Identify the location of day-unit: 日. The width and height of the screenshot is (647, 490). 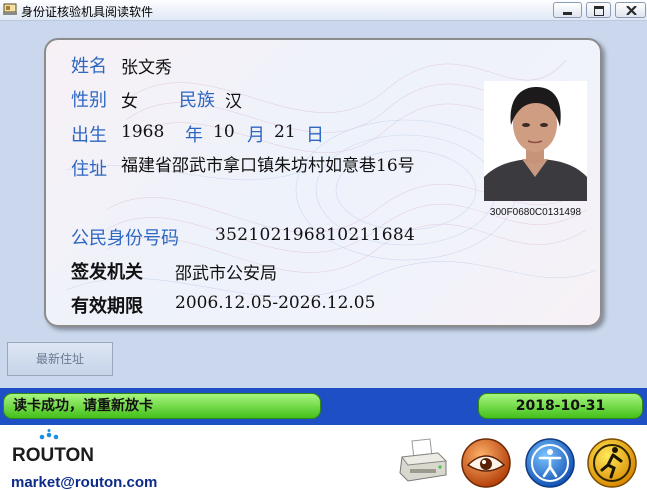
(315, 135).